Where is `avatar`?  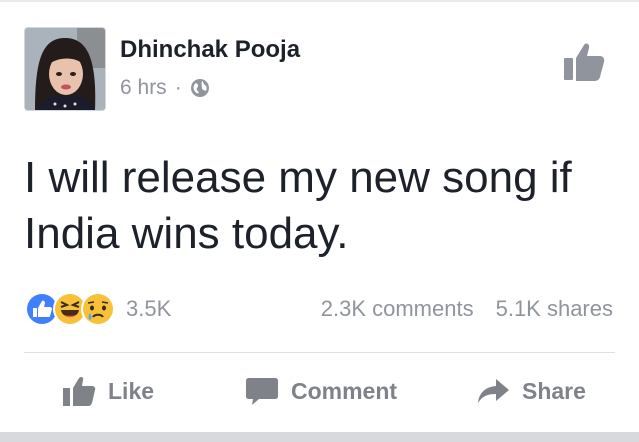 avatar is located at coordinates (65, 69).